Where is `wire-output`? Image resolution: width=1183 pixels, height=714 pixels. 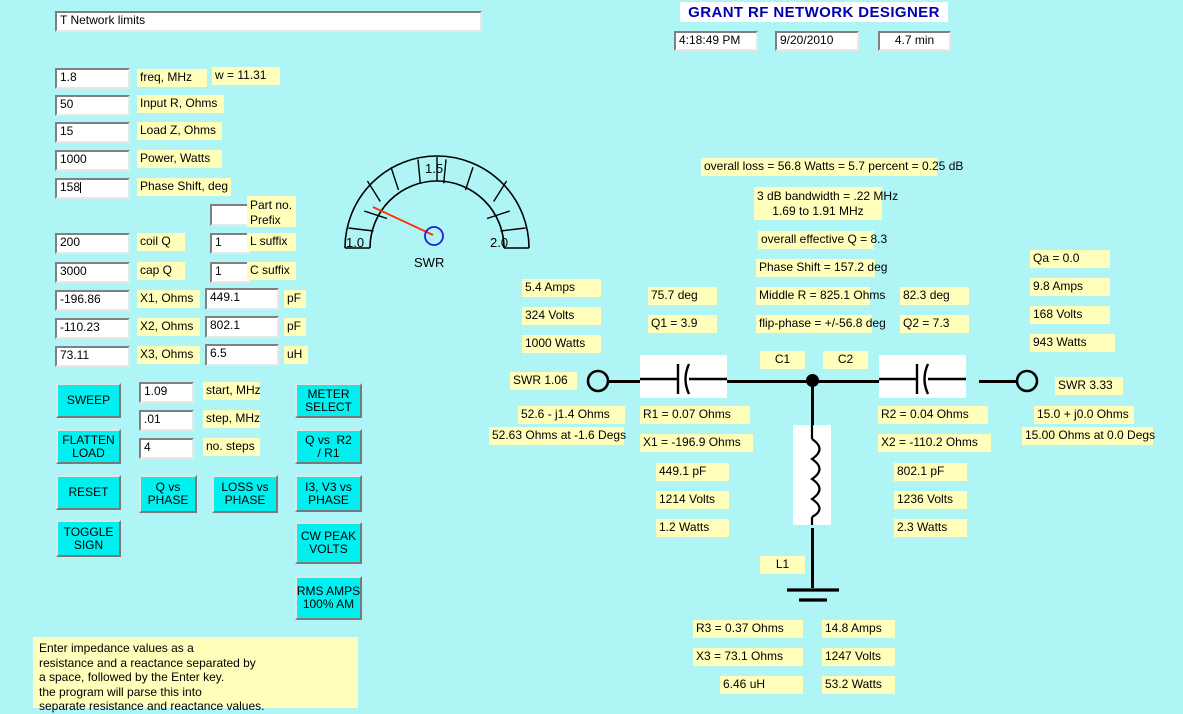
wire-output is located at coordinates (998, 381).